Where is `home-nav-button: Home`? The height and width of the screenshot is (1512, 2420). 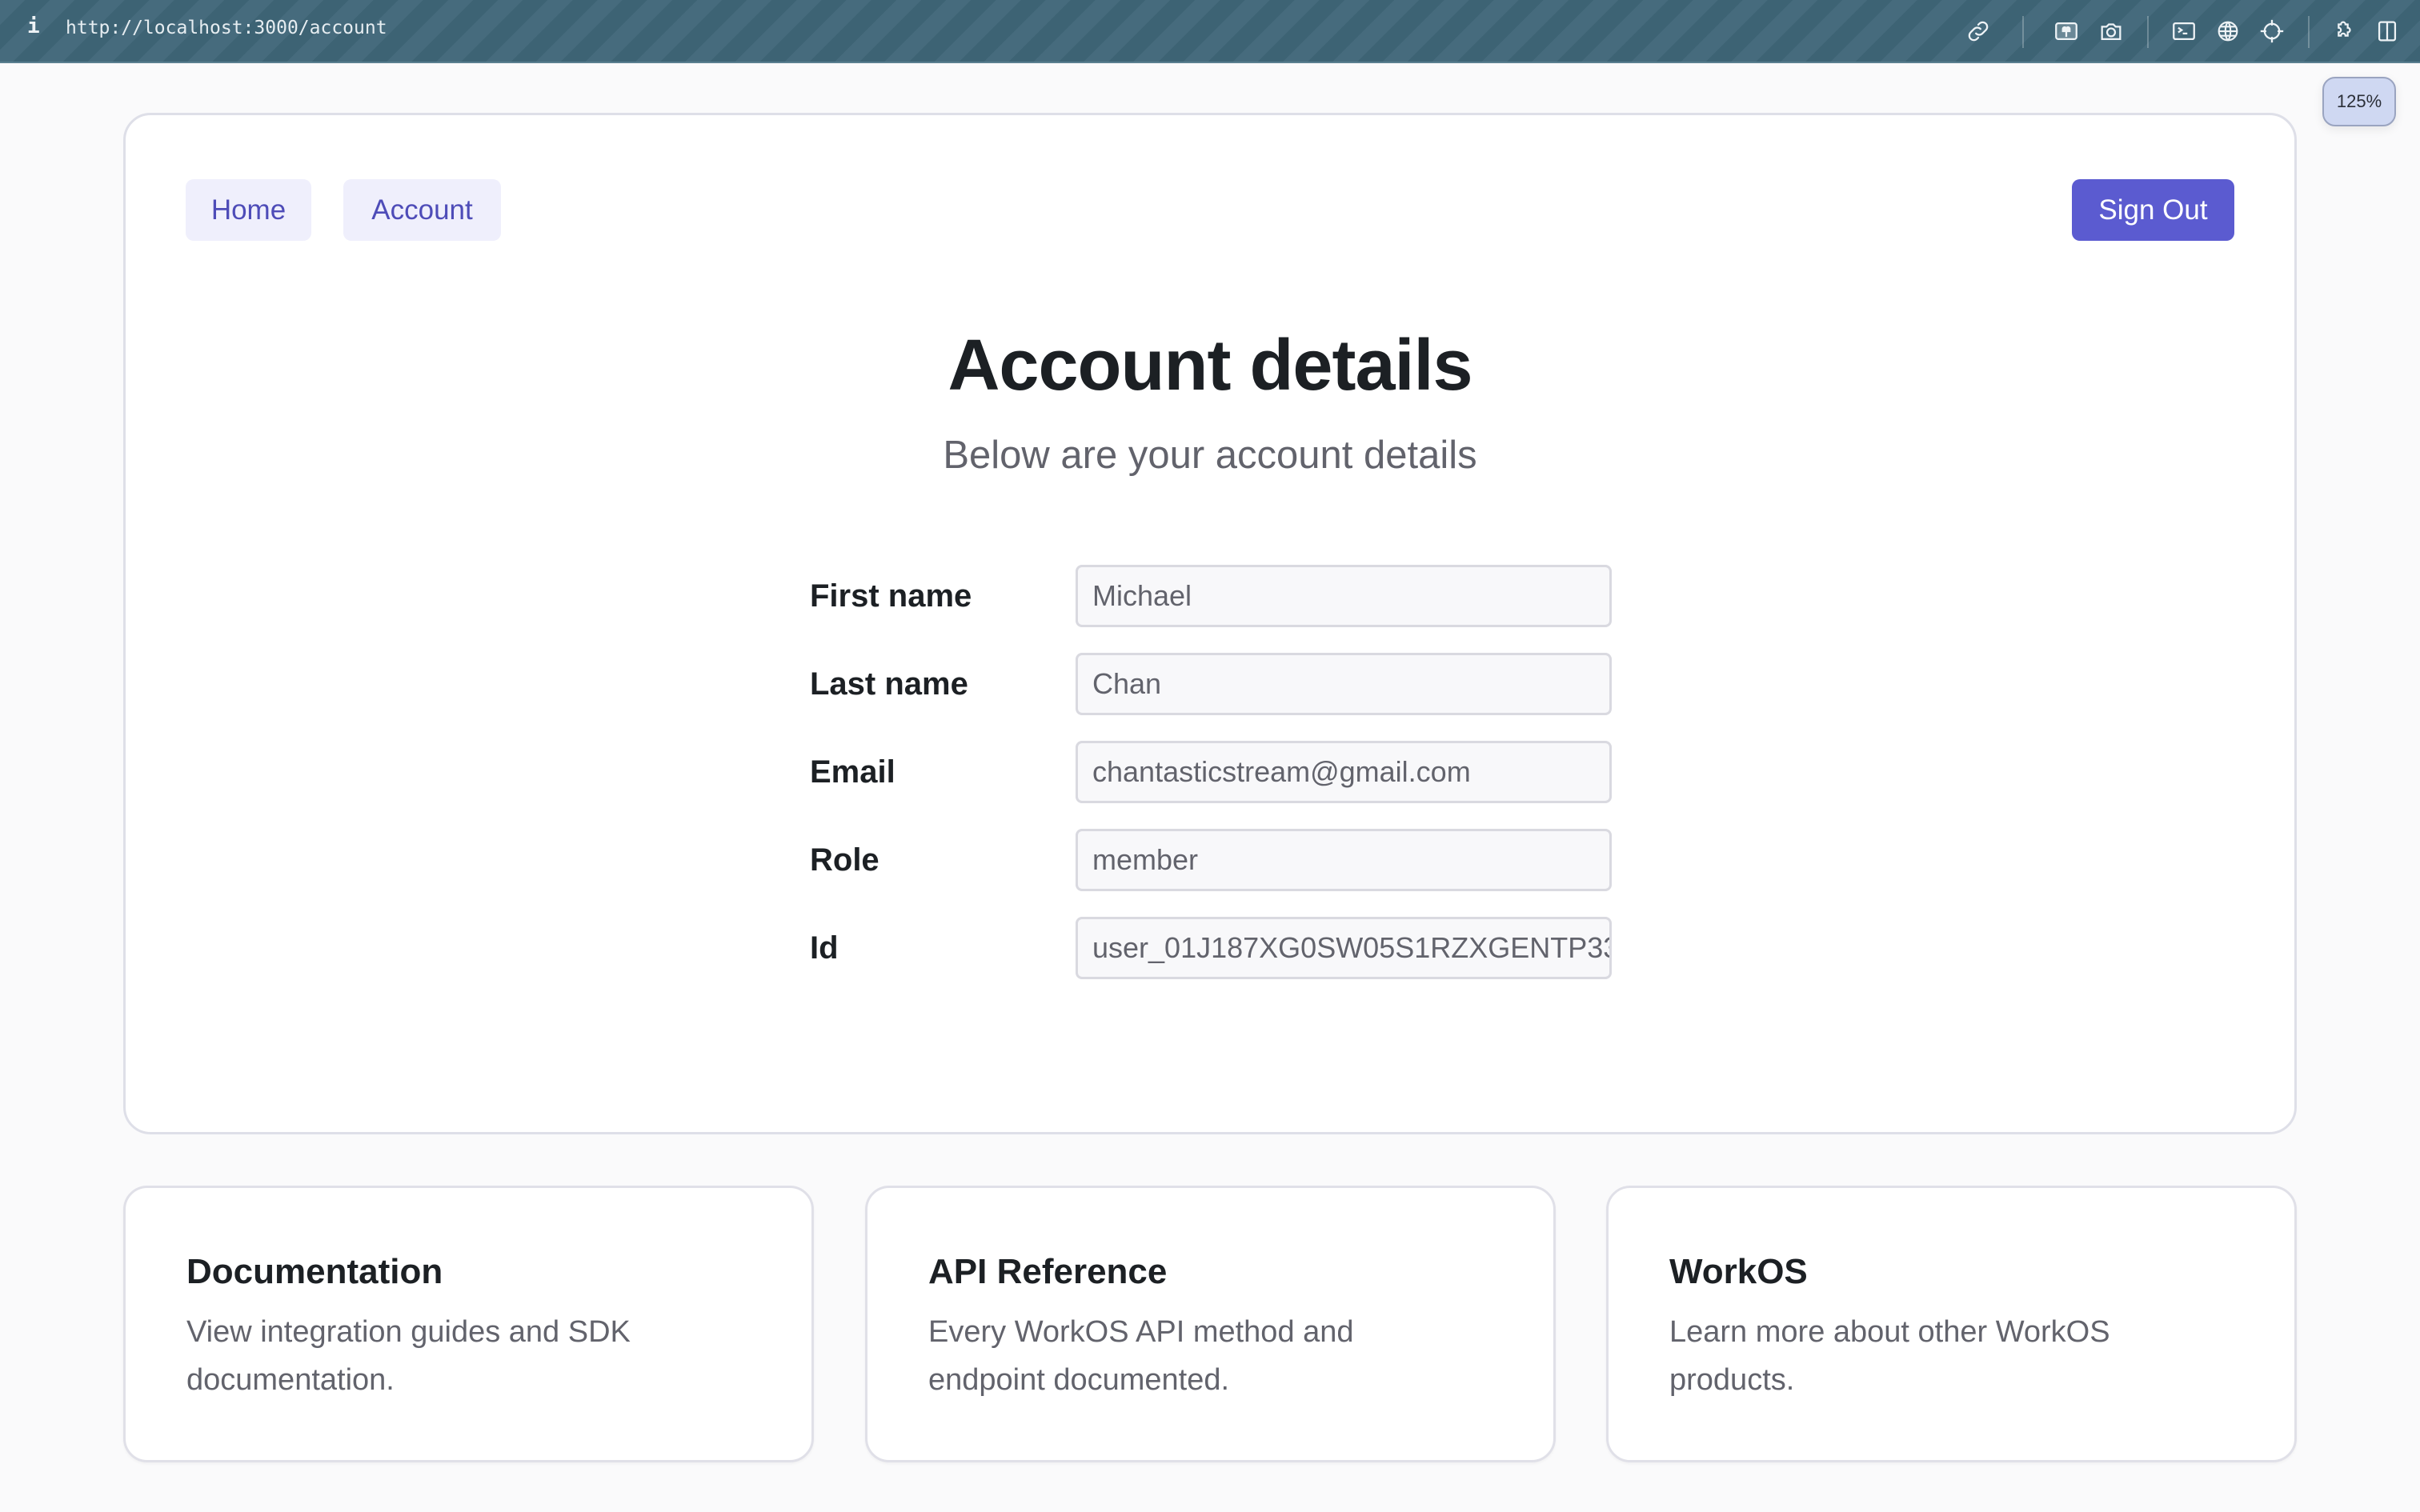 home-nav-button: Home is located at coordinates (248, 210).